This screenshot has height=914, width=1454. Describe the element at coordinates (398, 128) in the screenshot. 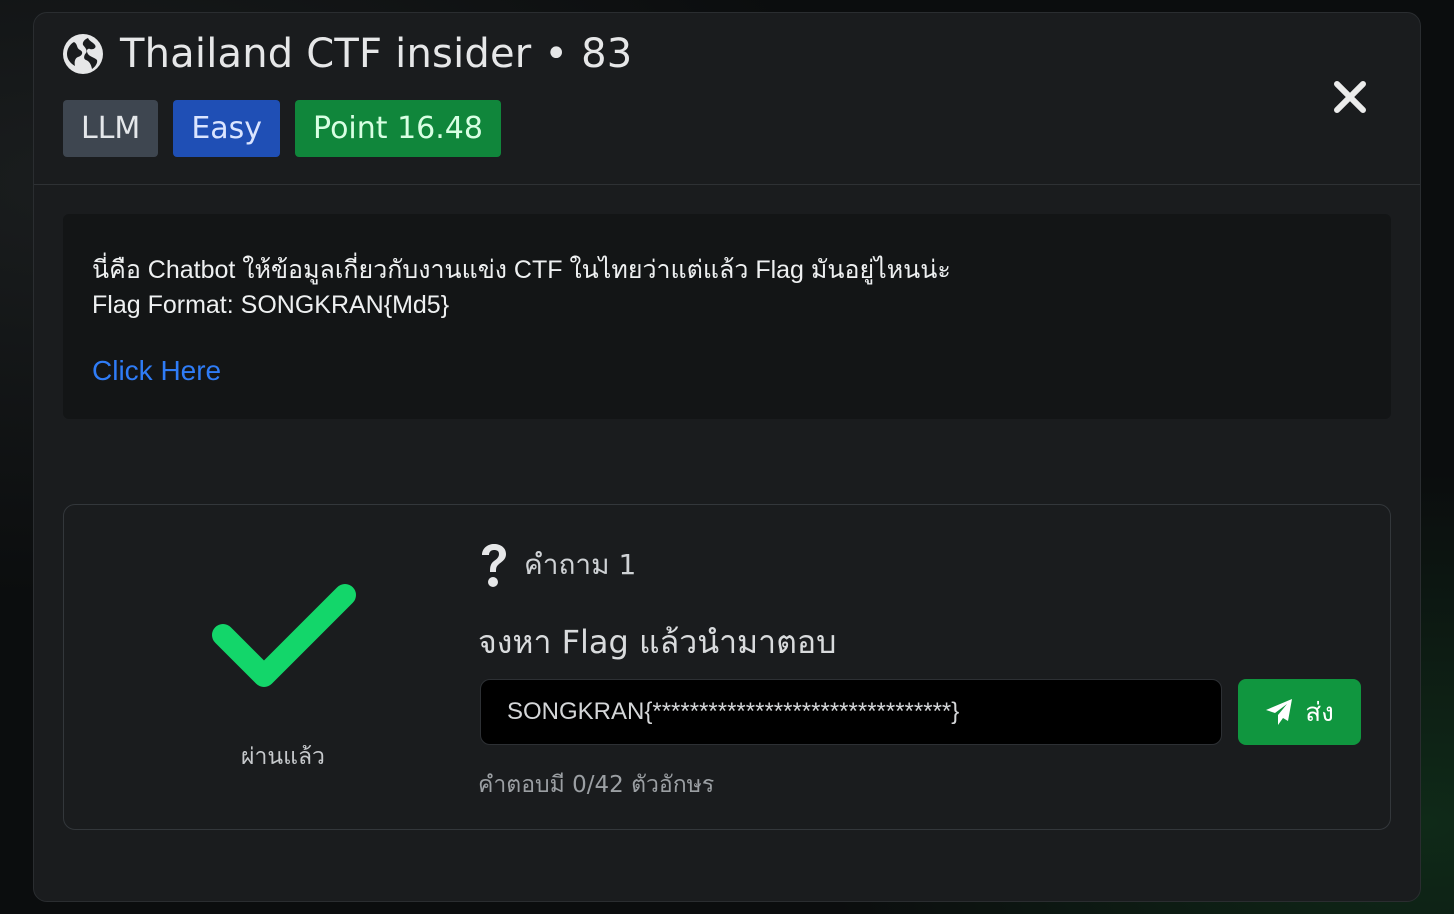

I see `points-badge: Point 16.48` at that location.